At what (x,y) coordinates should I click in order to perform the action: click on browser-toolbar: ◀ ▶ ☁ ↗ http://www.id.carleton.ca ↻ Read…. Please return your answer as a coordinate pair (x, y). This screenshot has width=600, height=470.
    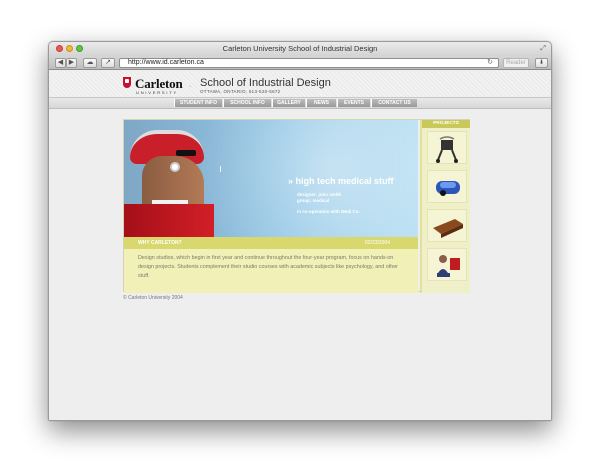
    Looking at the image, I should click on (300, 63).